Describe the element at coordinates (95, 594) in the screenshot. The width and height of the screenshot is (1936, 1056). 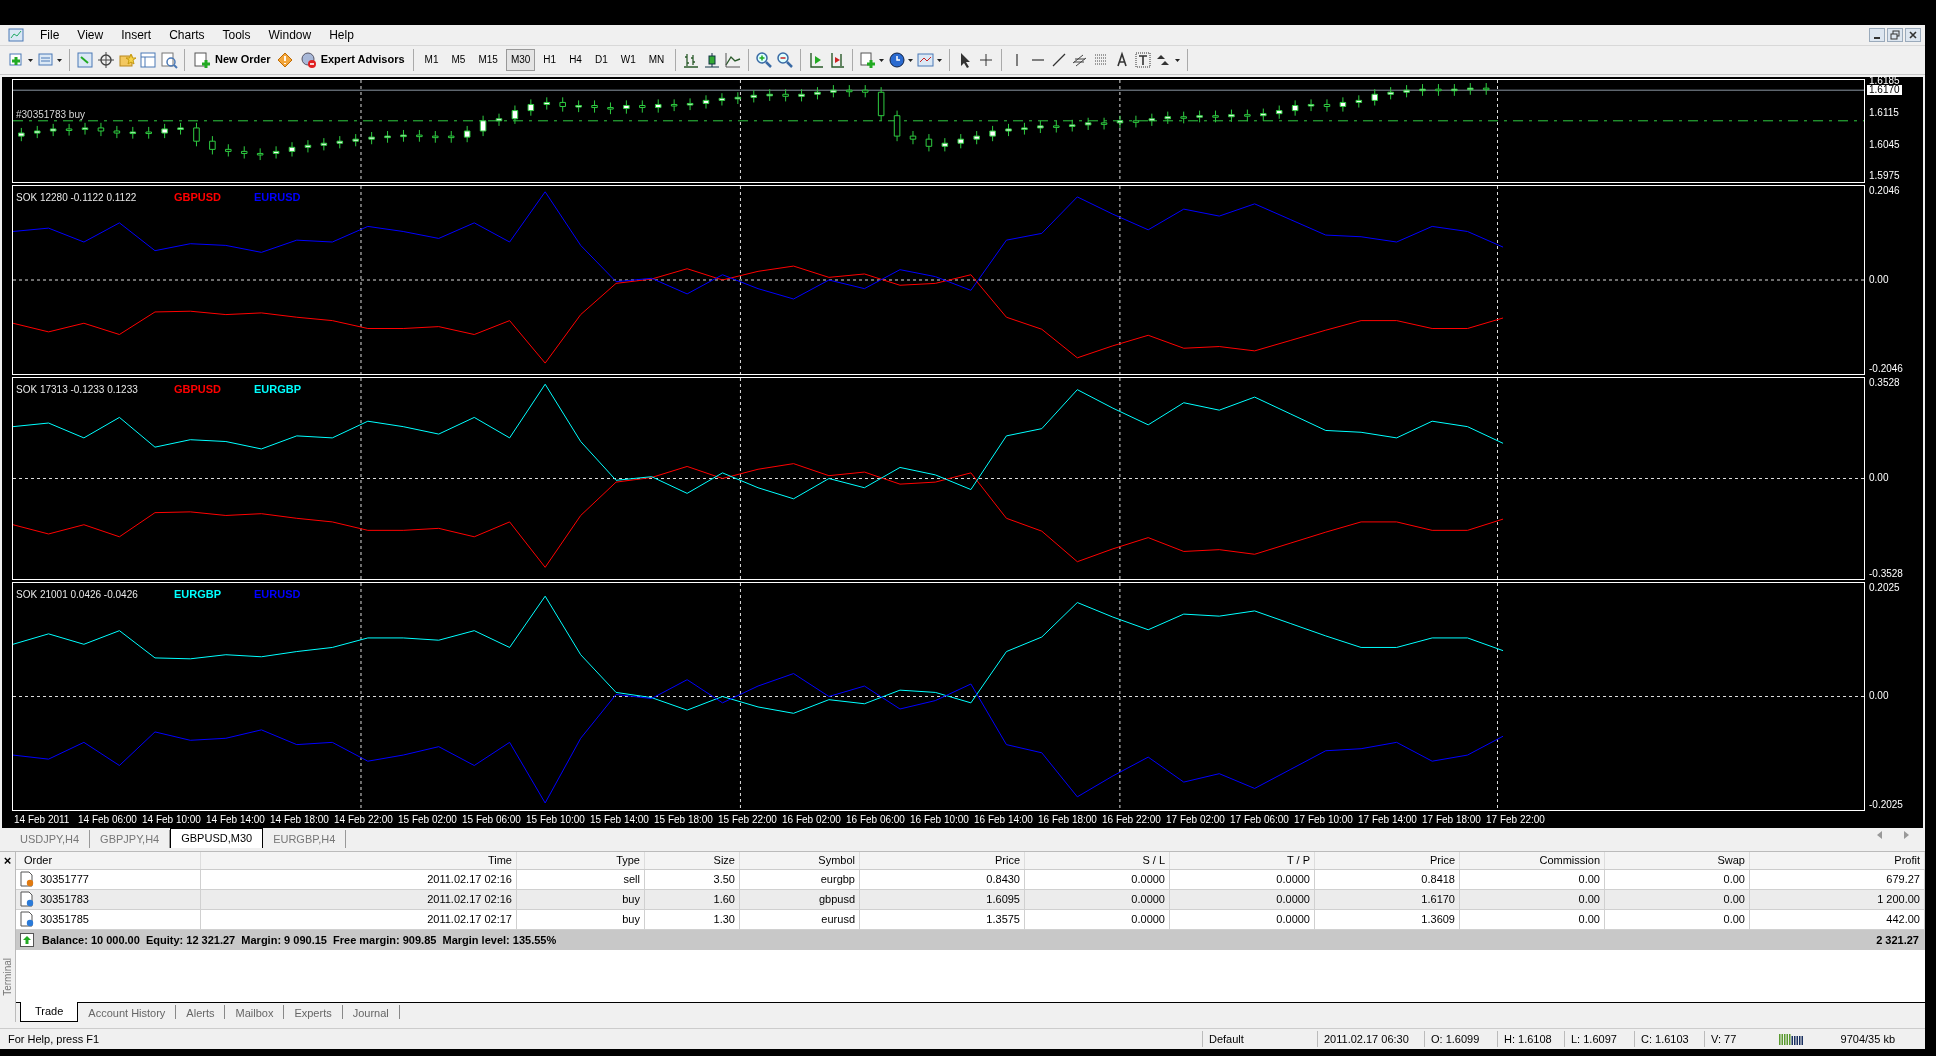
I see `indicator-legend: SOK 21001 0.0426 -0.0426` at that location.